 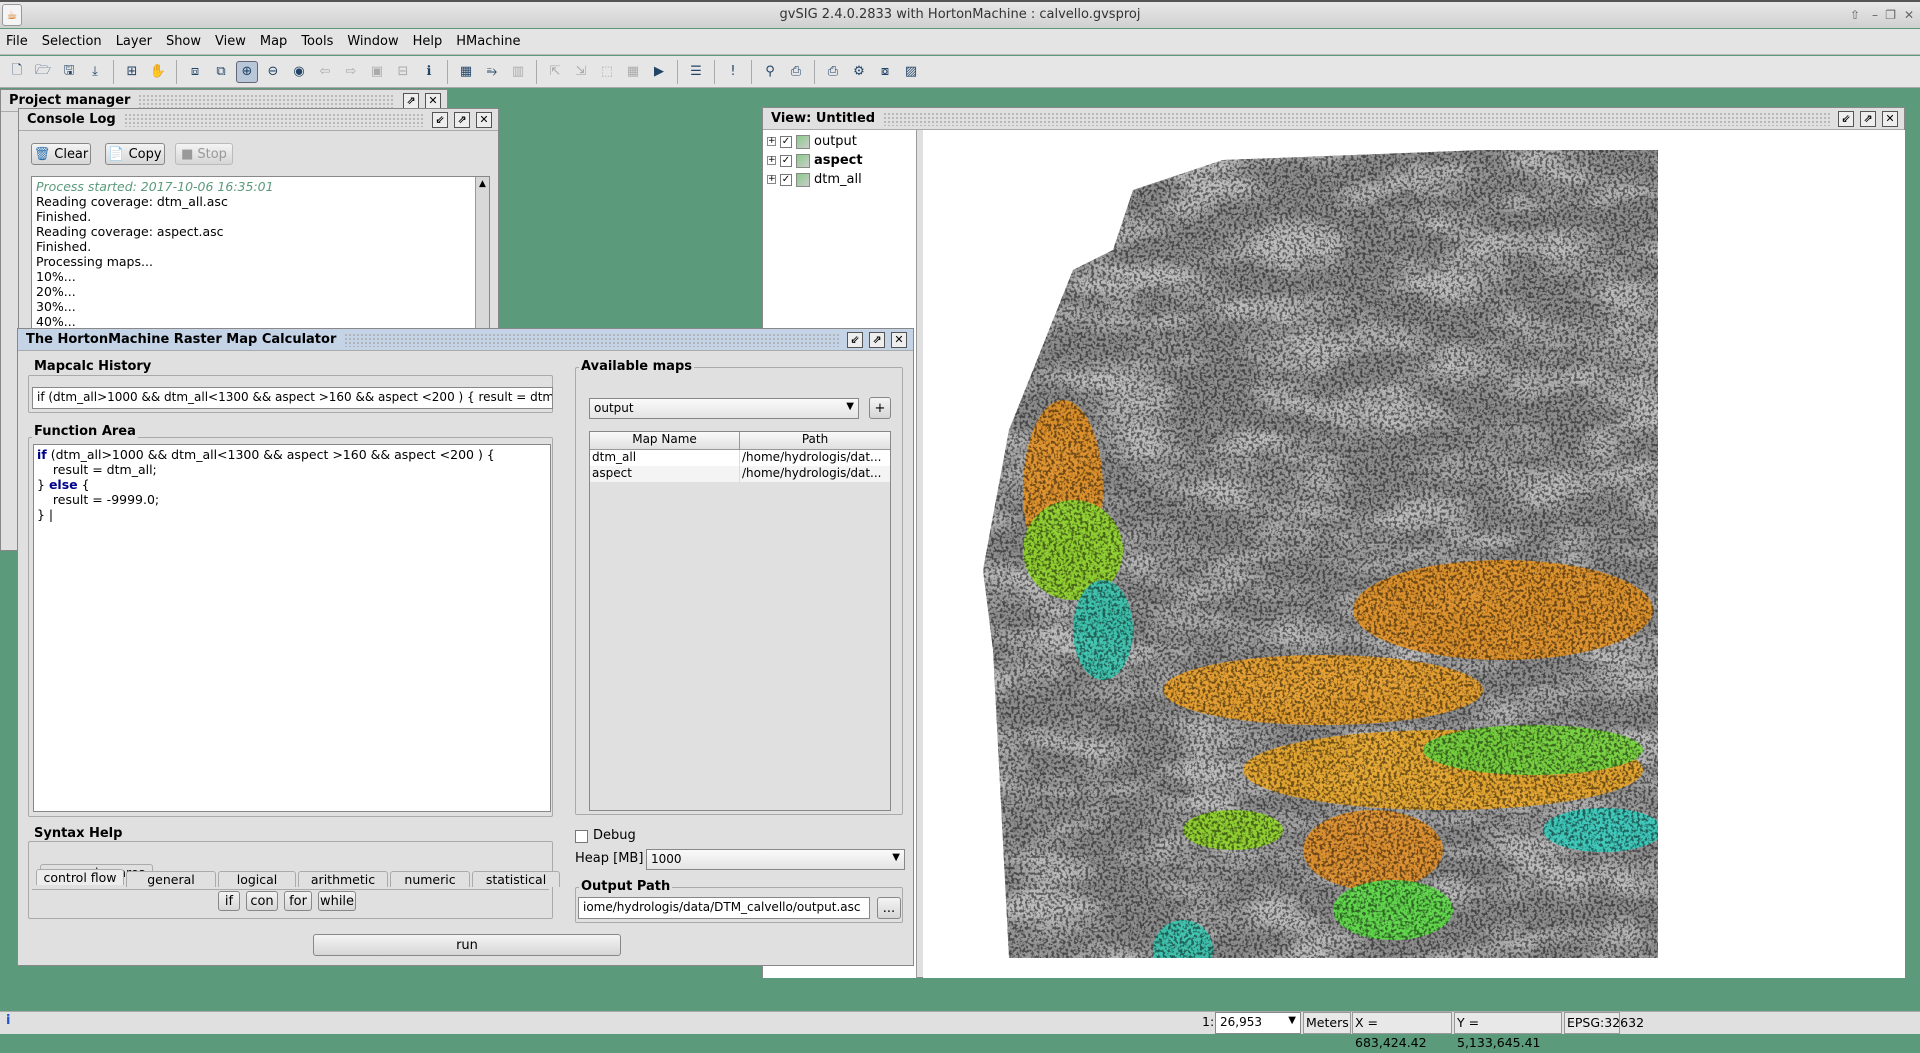 What do you see at coordinates (880, 408) in the screenshot?
I see `add-map-button: +` at bounding box center [880, 408].